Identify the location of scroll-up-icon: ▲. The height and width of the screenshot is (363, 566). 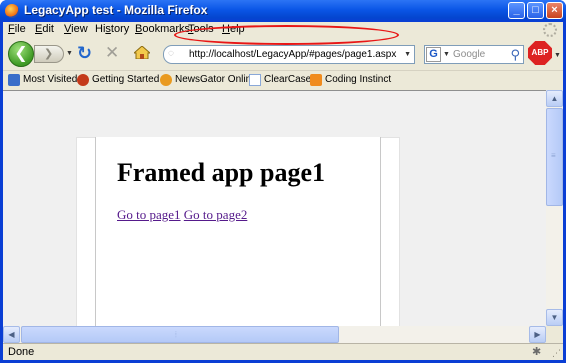
(554, 98).